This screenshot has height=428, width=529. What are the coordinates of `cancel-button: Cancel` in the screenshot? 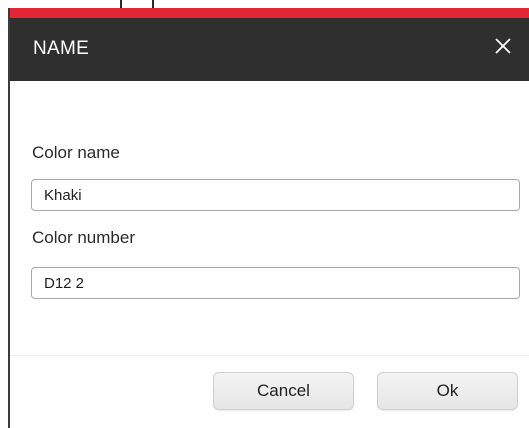 It's located at (283, 391).